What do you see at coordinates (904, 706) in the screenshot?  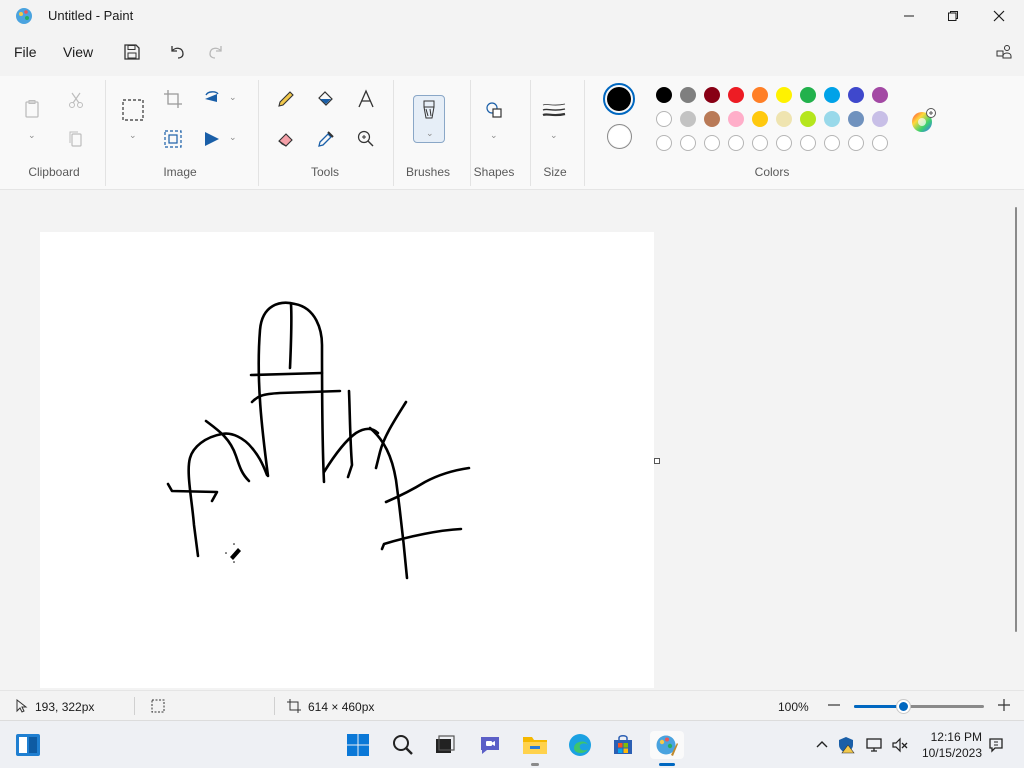 I see `zoom-slider-thumb` at bounding box center [904, 706].